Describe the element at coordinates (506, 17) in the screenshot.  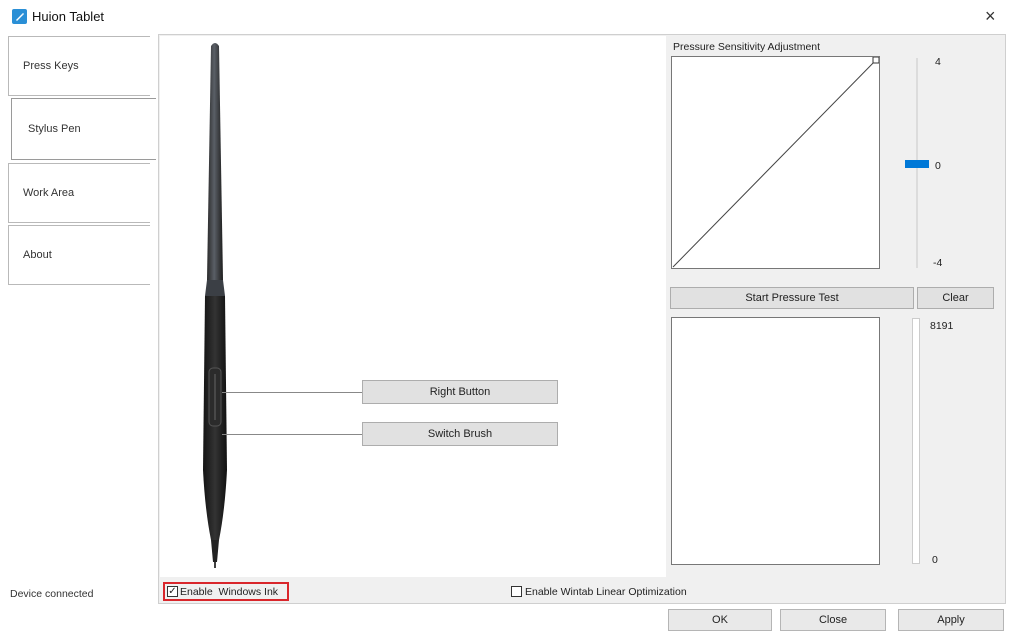
I see `title-bar` at that location.